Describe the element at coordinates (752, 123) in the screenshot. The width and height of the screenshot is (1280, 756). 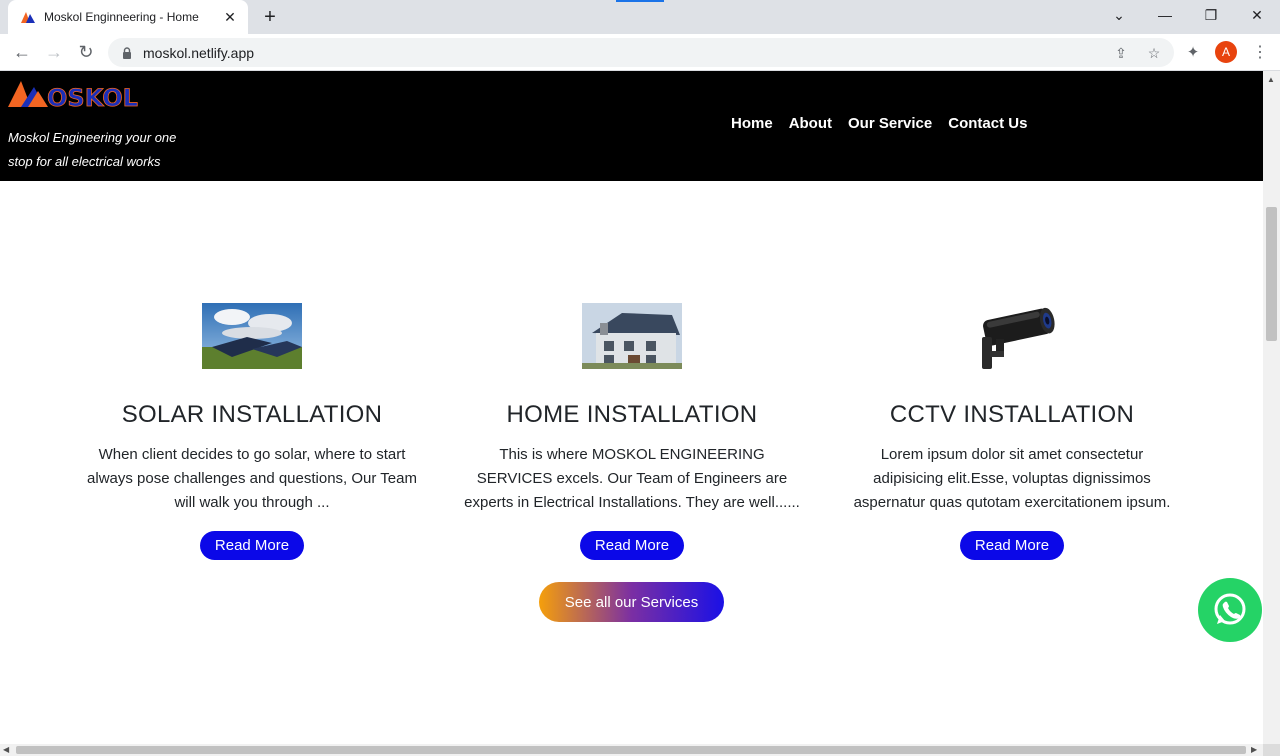
I see `nav-home: Home` at that location.